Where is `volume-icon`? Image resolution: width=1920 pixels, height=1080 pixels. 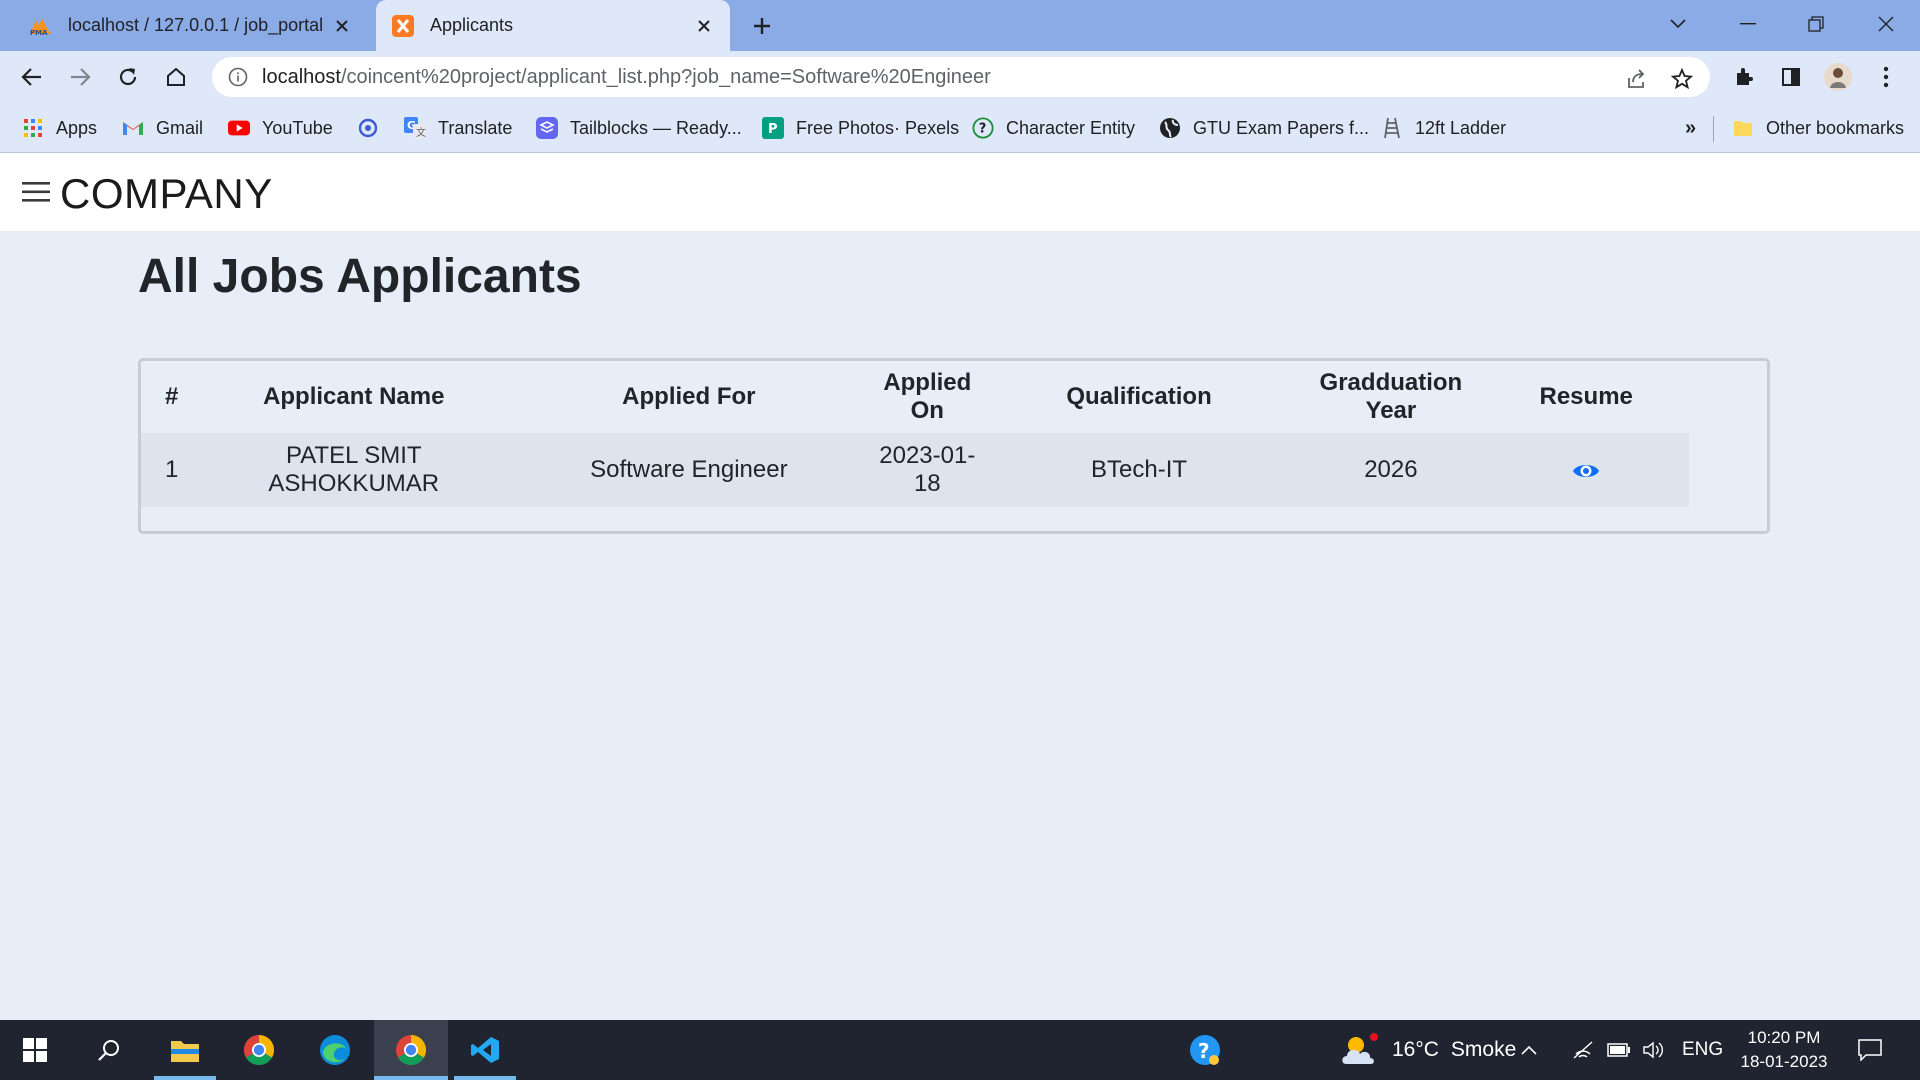
volume-icon is located at coordinates (1653, 1050).